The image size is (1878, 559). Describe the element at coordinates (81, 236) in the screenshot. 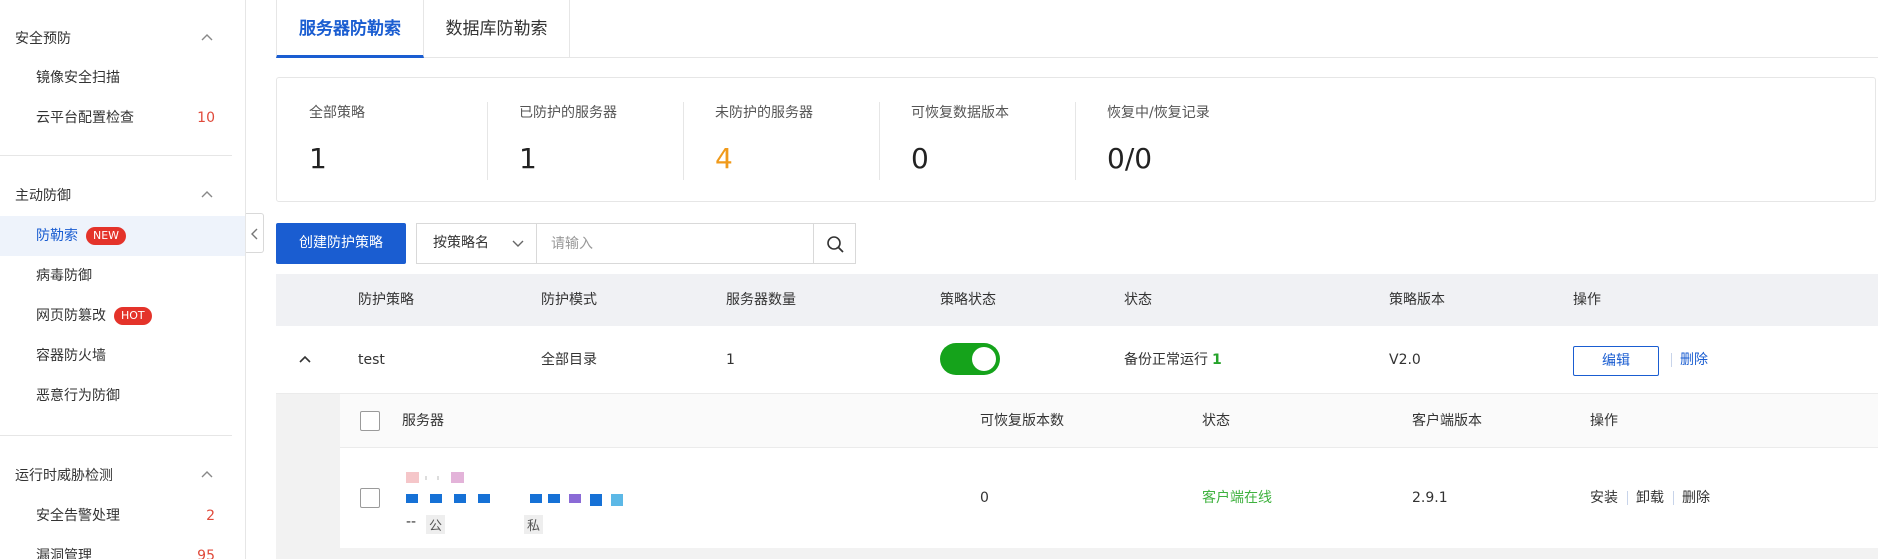

I see `sidebar-item-label: 防勒索 NEW` at that location.